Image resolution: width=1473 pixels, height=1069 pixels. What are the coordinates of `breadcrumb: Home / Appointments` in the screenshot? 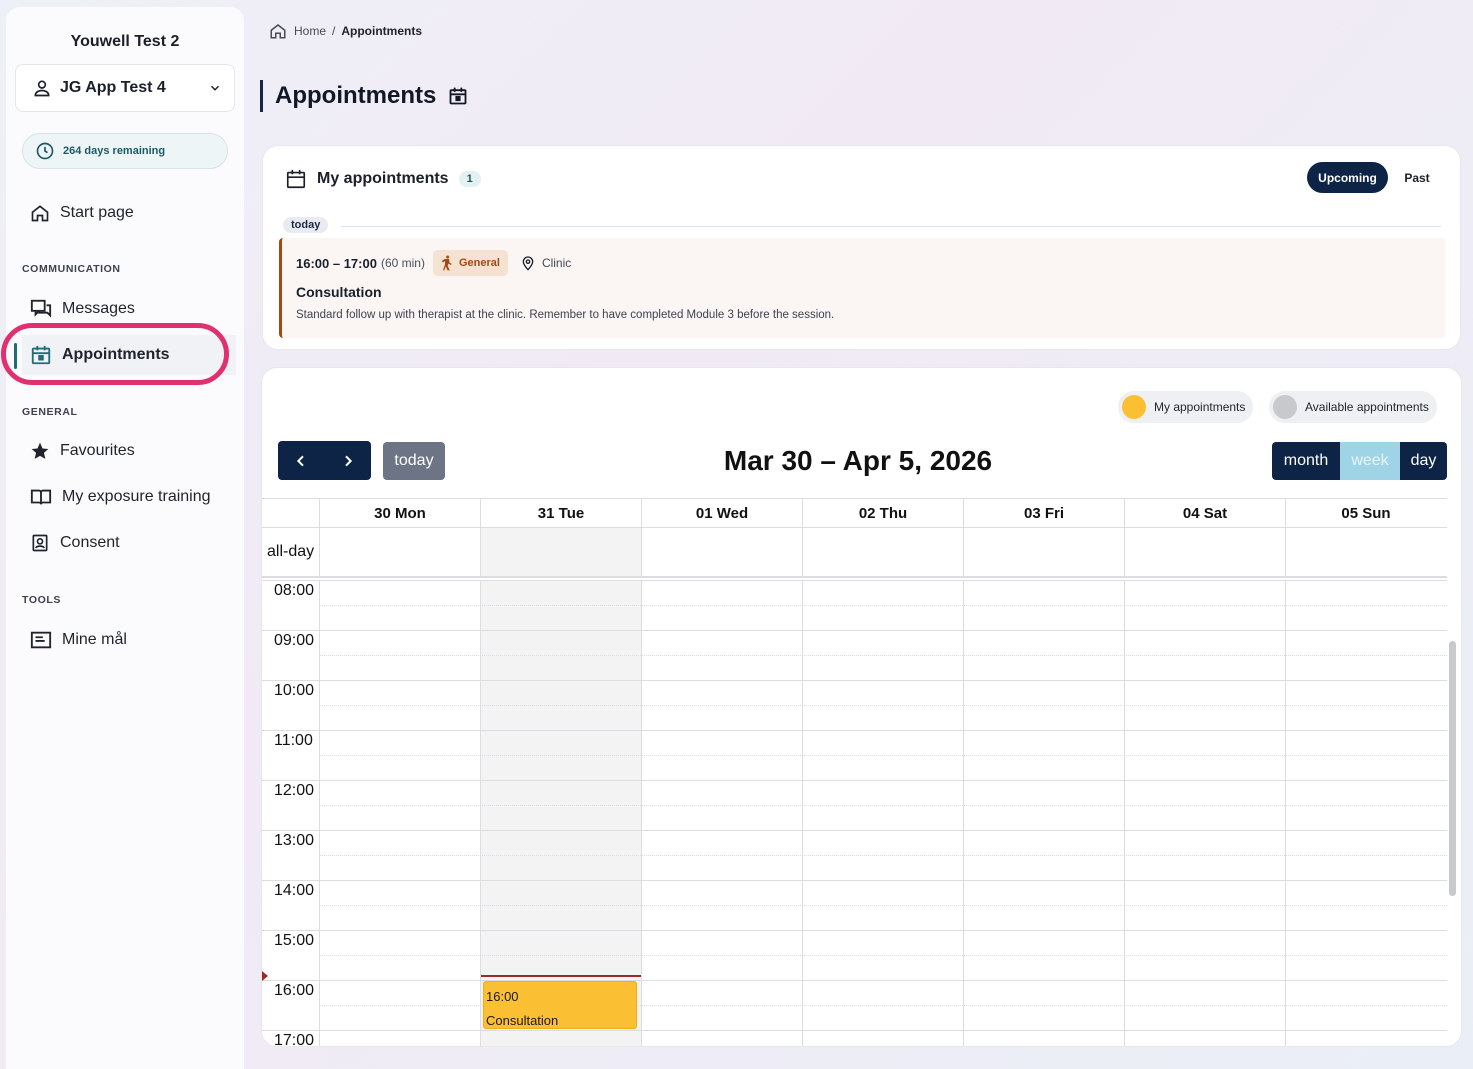 It's located at (345, 31).